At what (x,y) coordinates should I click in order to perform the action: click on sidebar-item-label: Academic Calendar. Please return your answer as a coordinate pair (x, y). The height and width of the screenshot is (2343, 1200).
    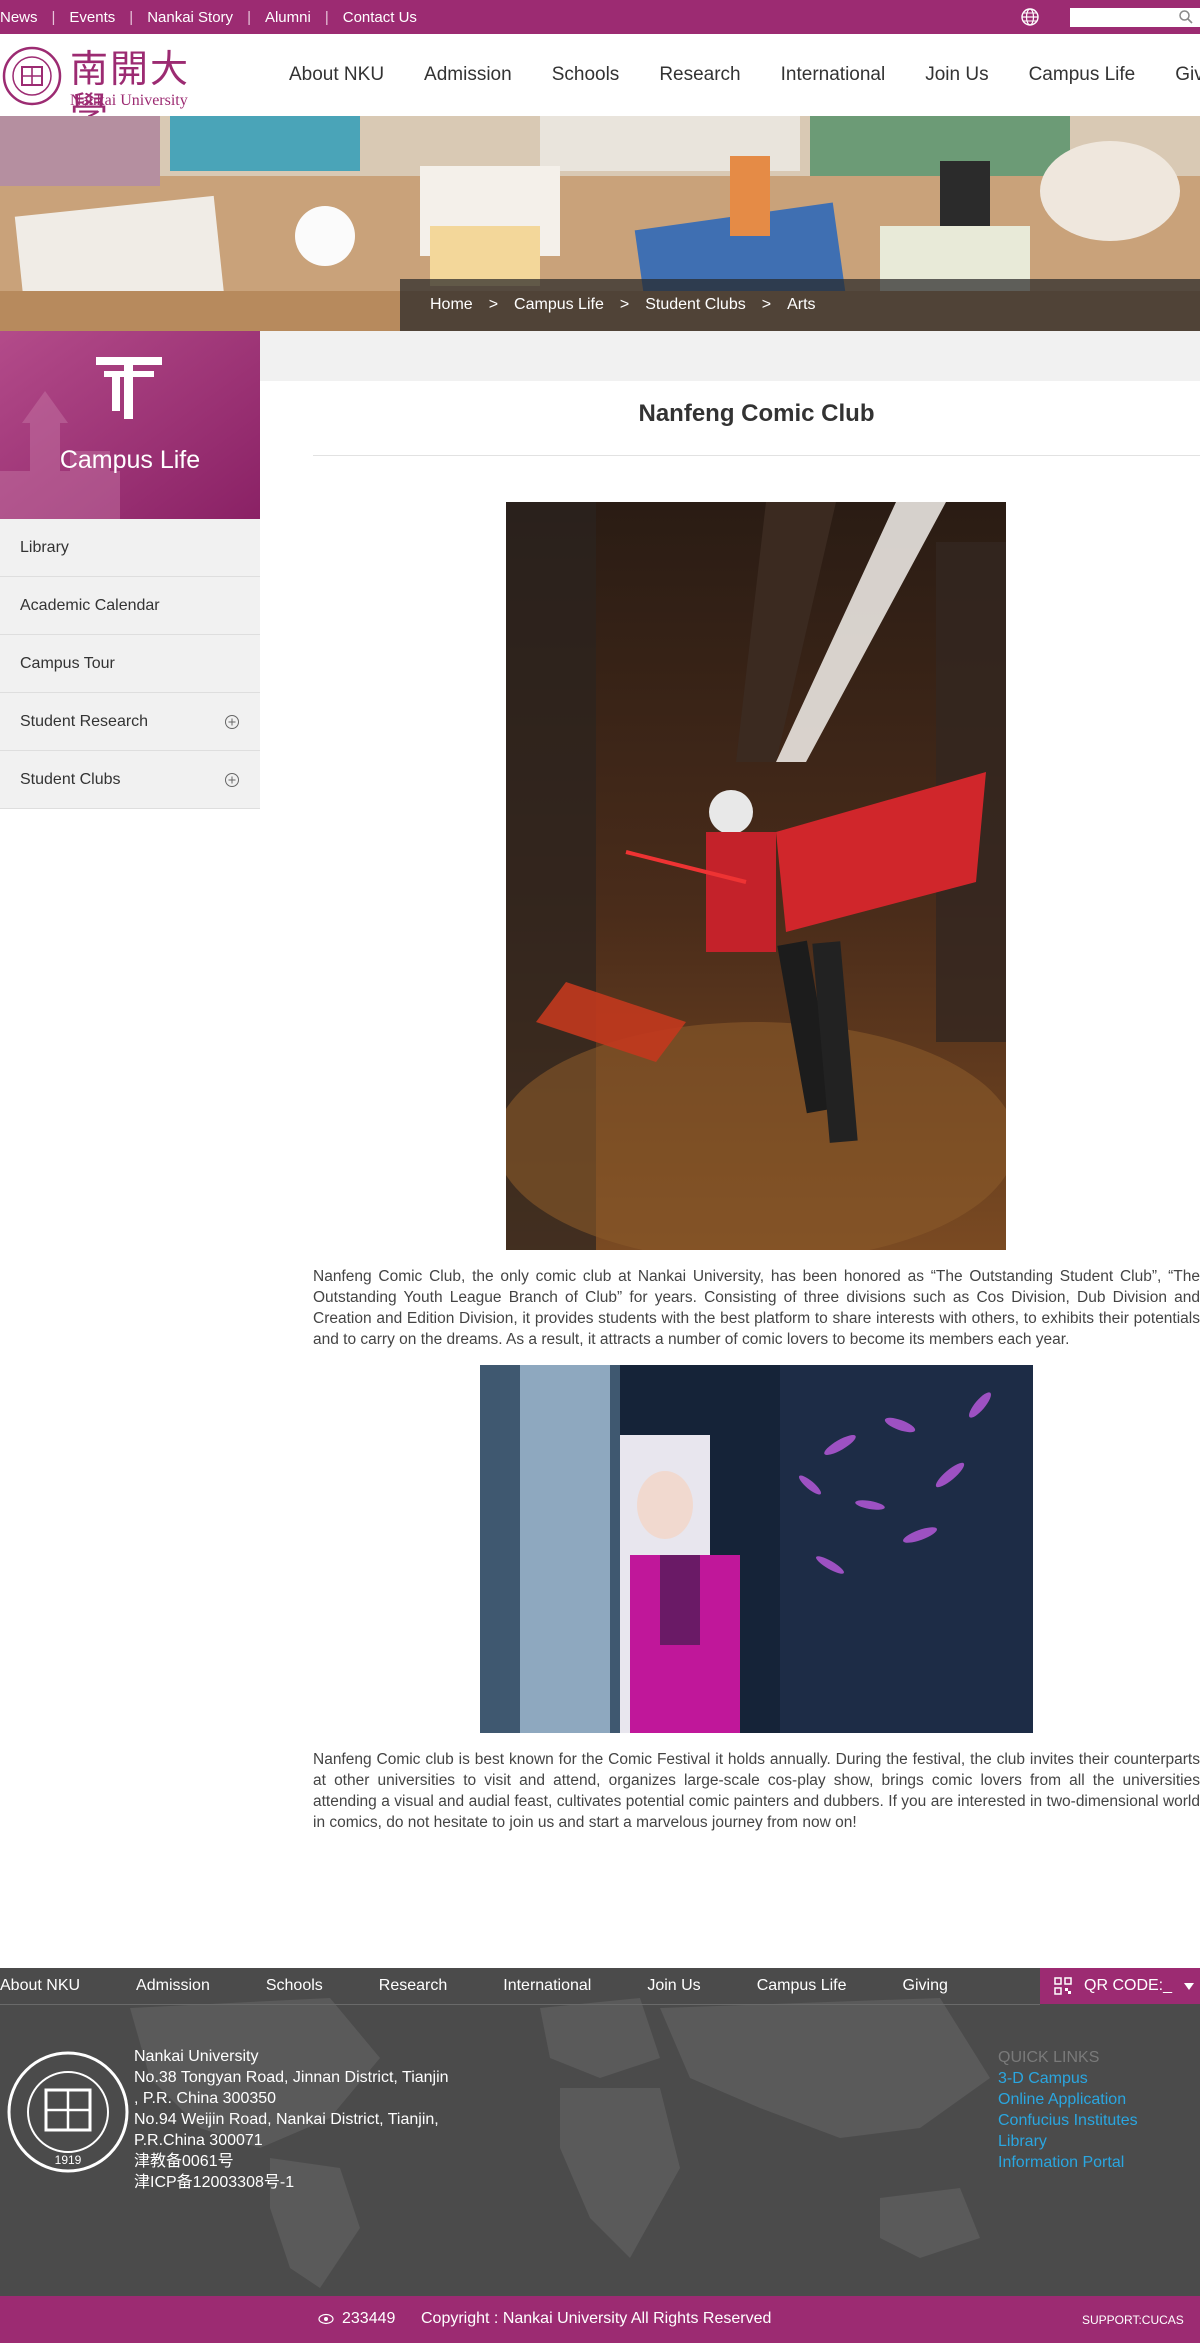
    Looking at the image, I should click on (90, 605).